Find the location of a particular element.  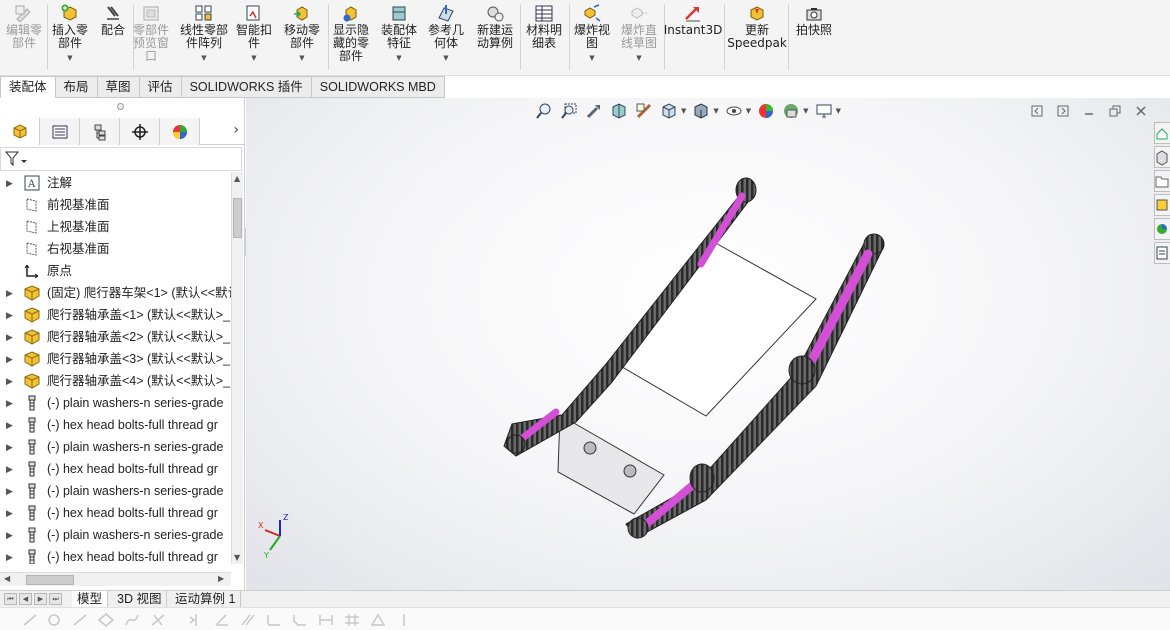

exploded-view-button: 爆炸视 图 ▼ is located at coordinates (592, 39).